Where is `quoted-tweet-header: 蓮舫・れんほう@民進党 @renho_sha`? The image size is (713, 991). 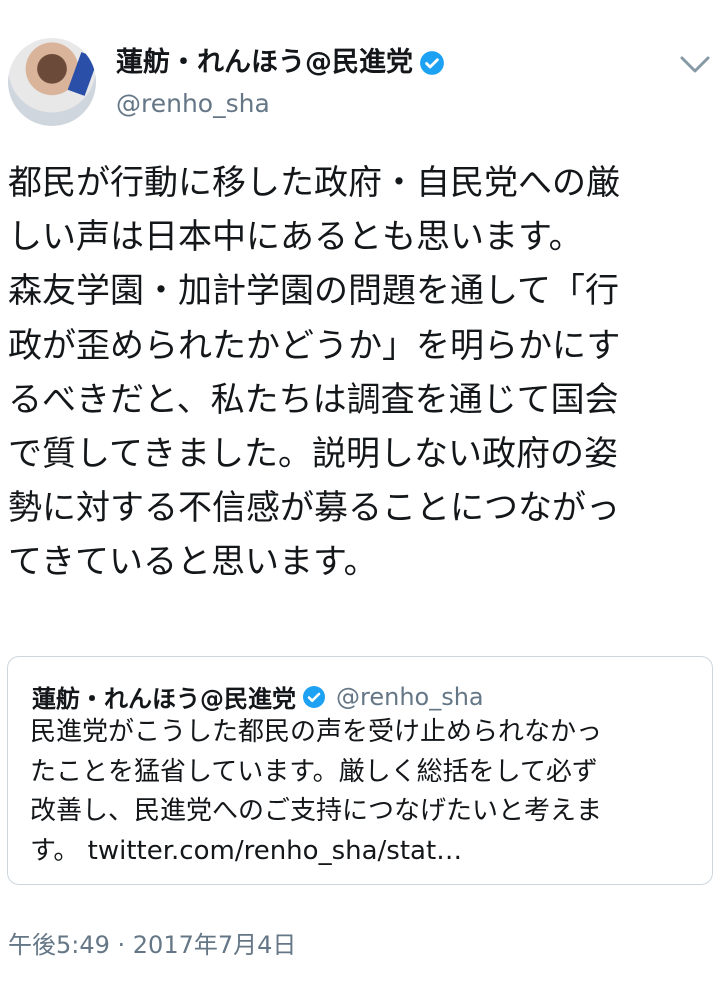
quoted-tweet-header: 蓮舫・れんほう@民進党 @renho_sha is located at coordinates (258, 696).